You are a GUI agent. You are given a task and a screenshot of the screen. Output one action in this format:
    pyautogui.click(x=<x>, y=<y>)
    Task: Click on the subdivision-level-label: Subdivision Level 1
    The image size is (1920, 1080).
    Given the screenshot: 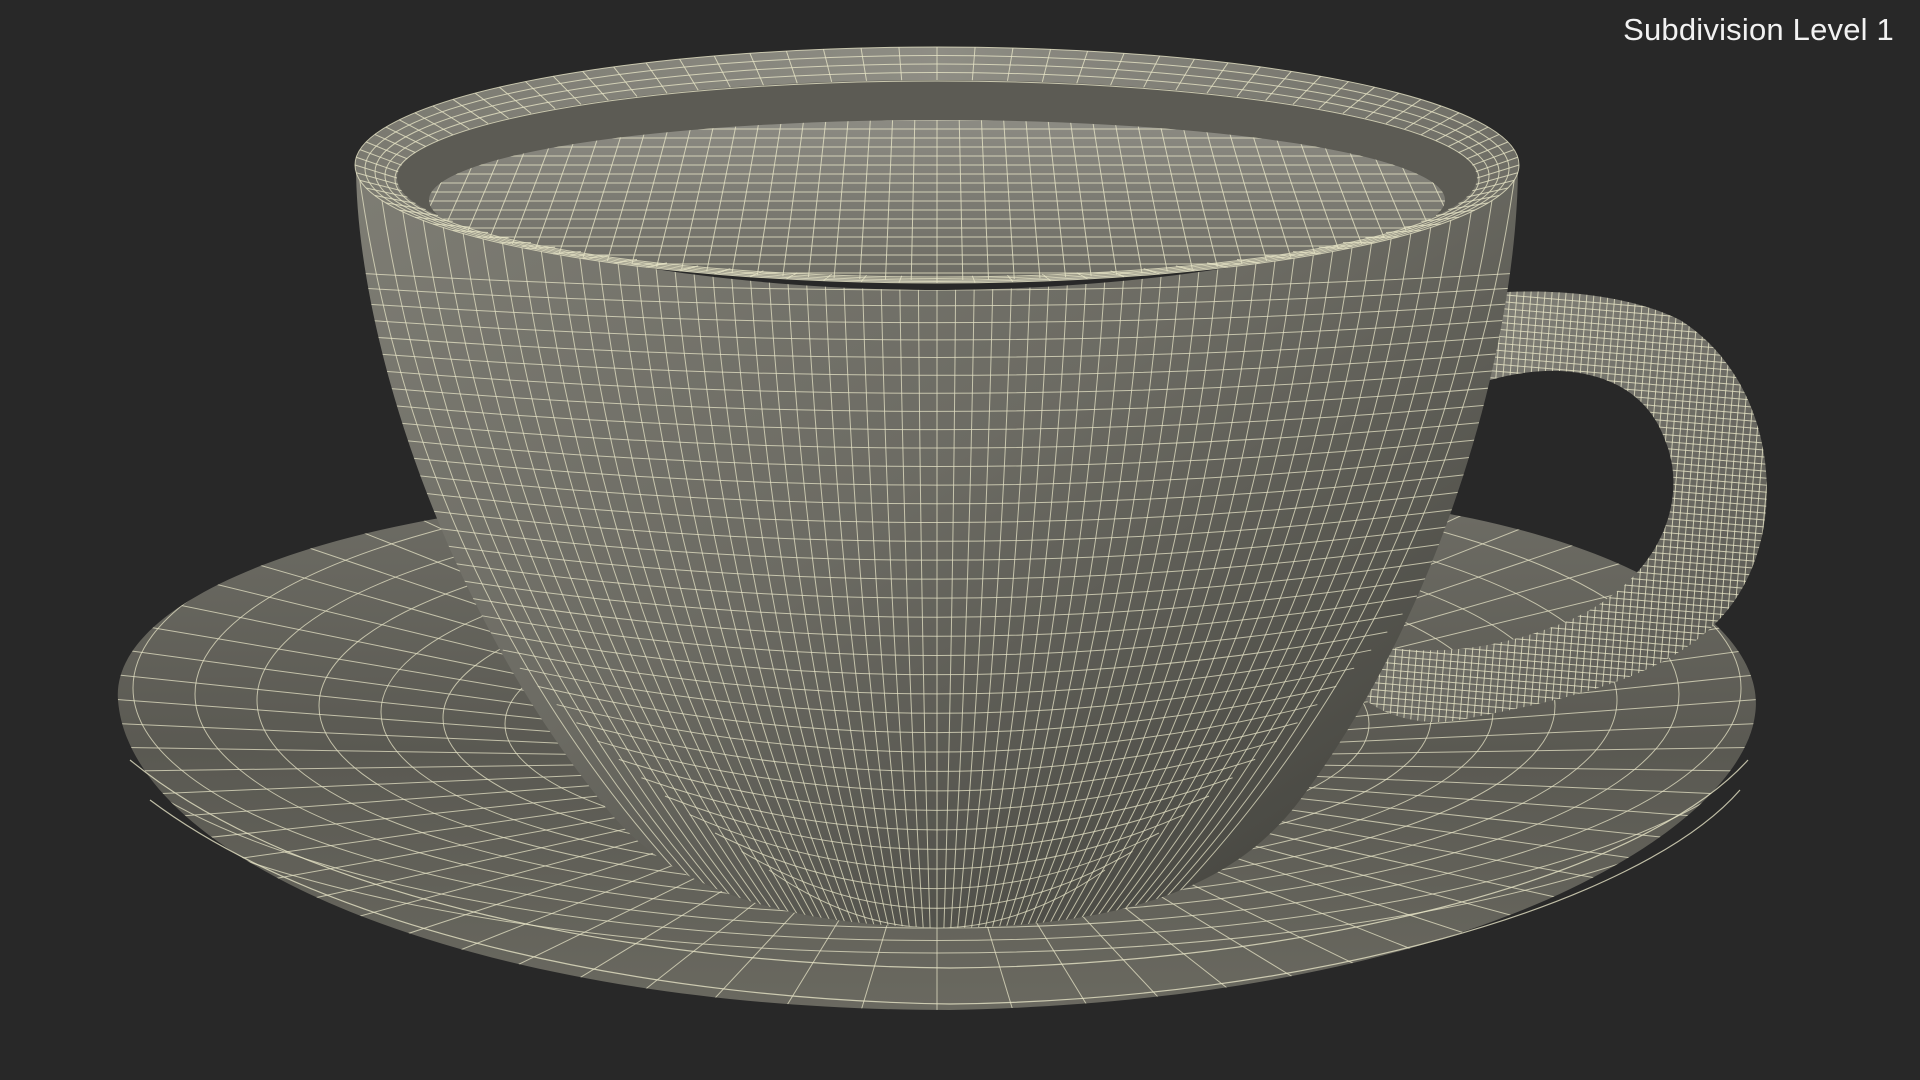 What is the action you would take?
    pyautogui.click(x=1758, y=29)
    